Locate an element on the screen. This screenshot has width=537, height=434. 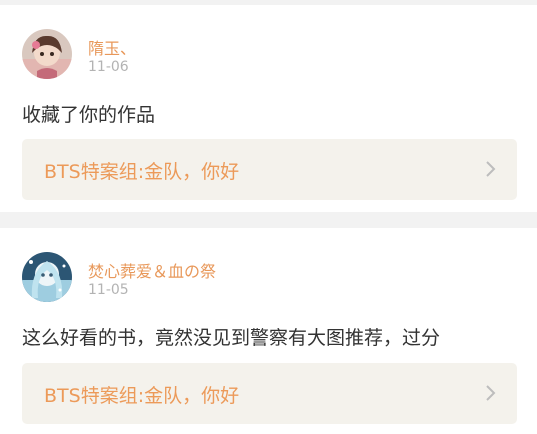
comment-text: 收藏了你的作品 is located at coordinates (89, 115).